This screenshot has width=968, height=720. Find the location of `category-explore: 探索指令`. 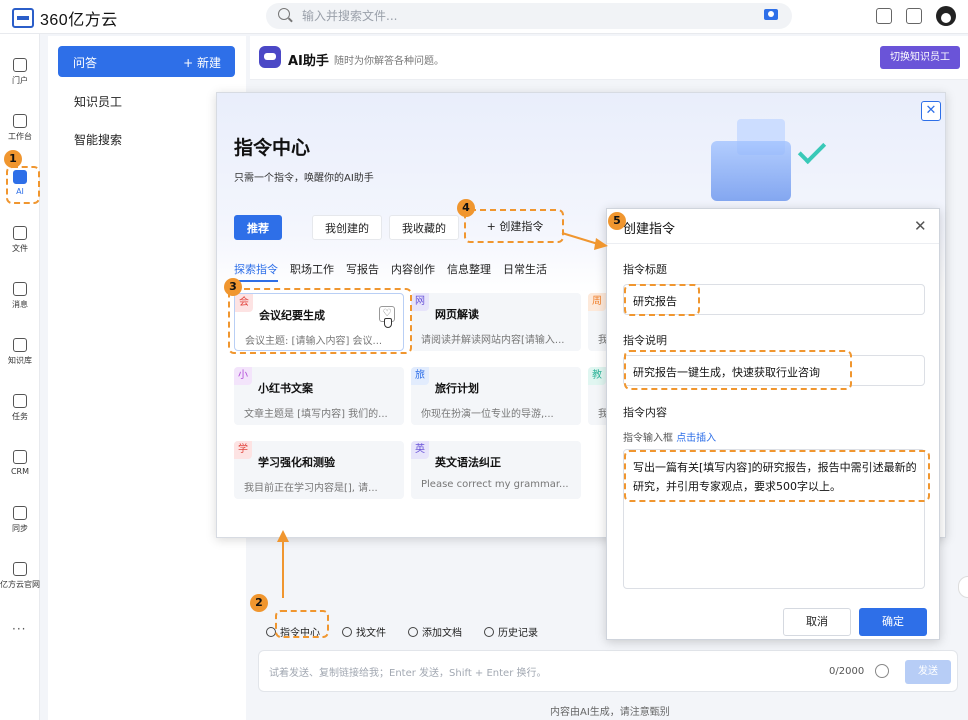

category-explore: 探索指令 is located at coordinates (256, 271).